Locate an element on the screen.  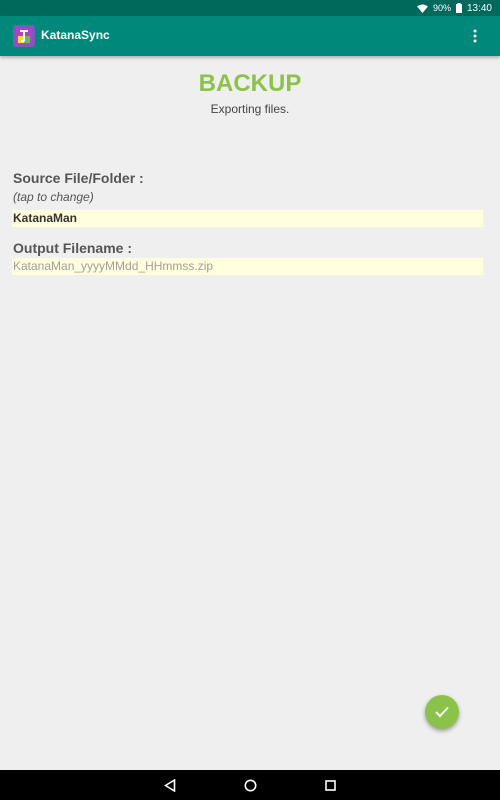
navigation-bar is located at coordinates (250, 785).